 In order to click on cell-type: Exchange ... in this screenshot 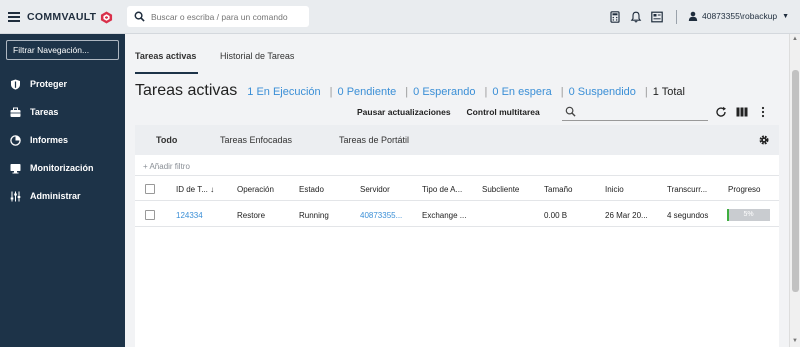, I will do `click(444, 215)`.